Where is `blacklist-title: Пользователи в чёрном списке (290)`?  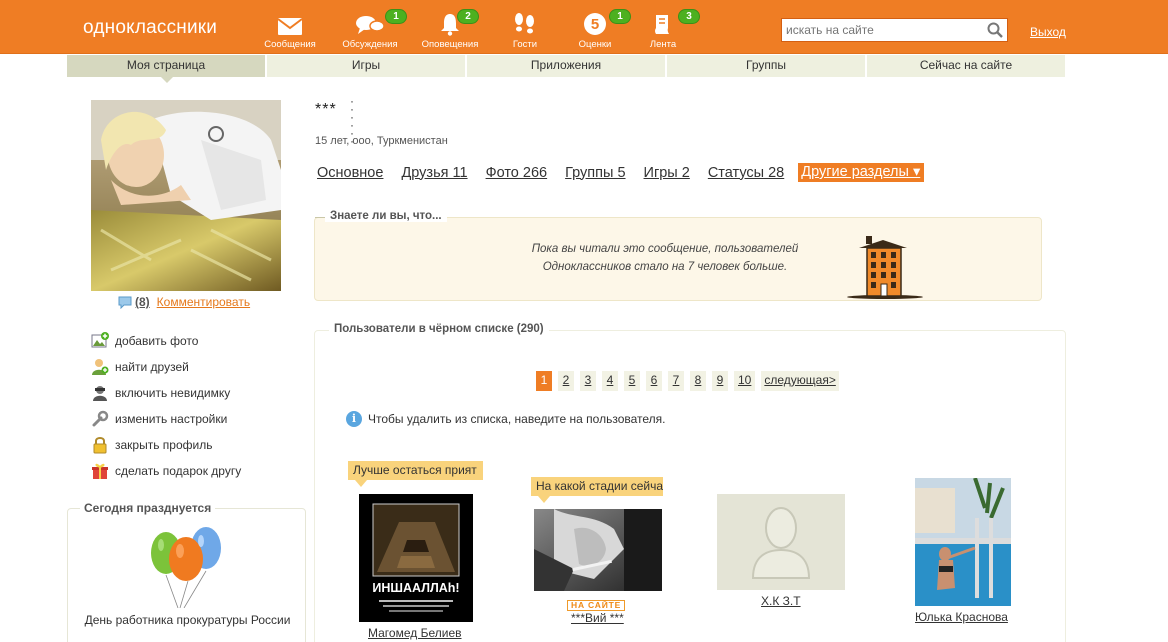 blacklist-title: Пользователи в чёрном списке (290) is located at coordinates (439, 329).